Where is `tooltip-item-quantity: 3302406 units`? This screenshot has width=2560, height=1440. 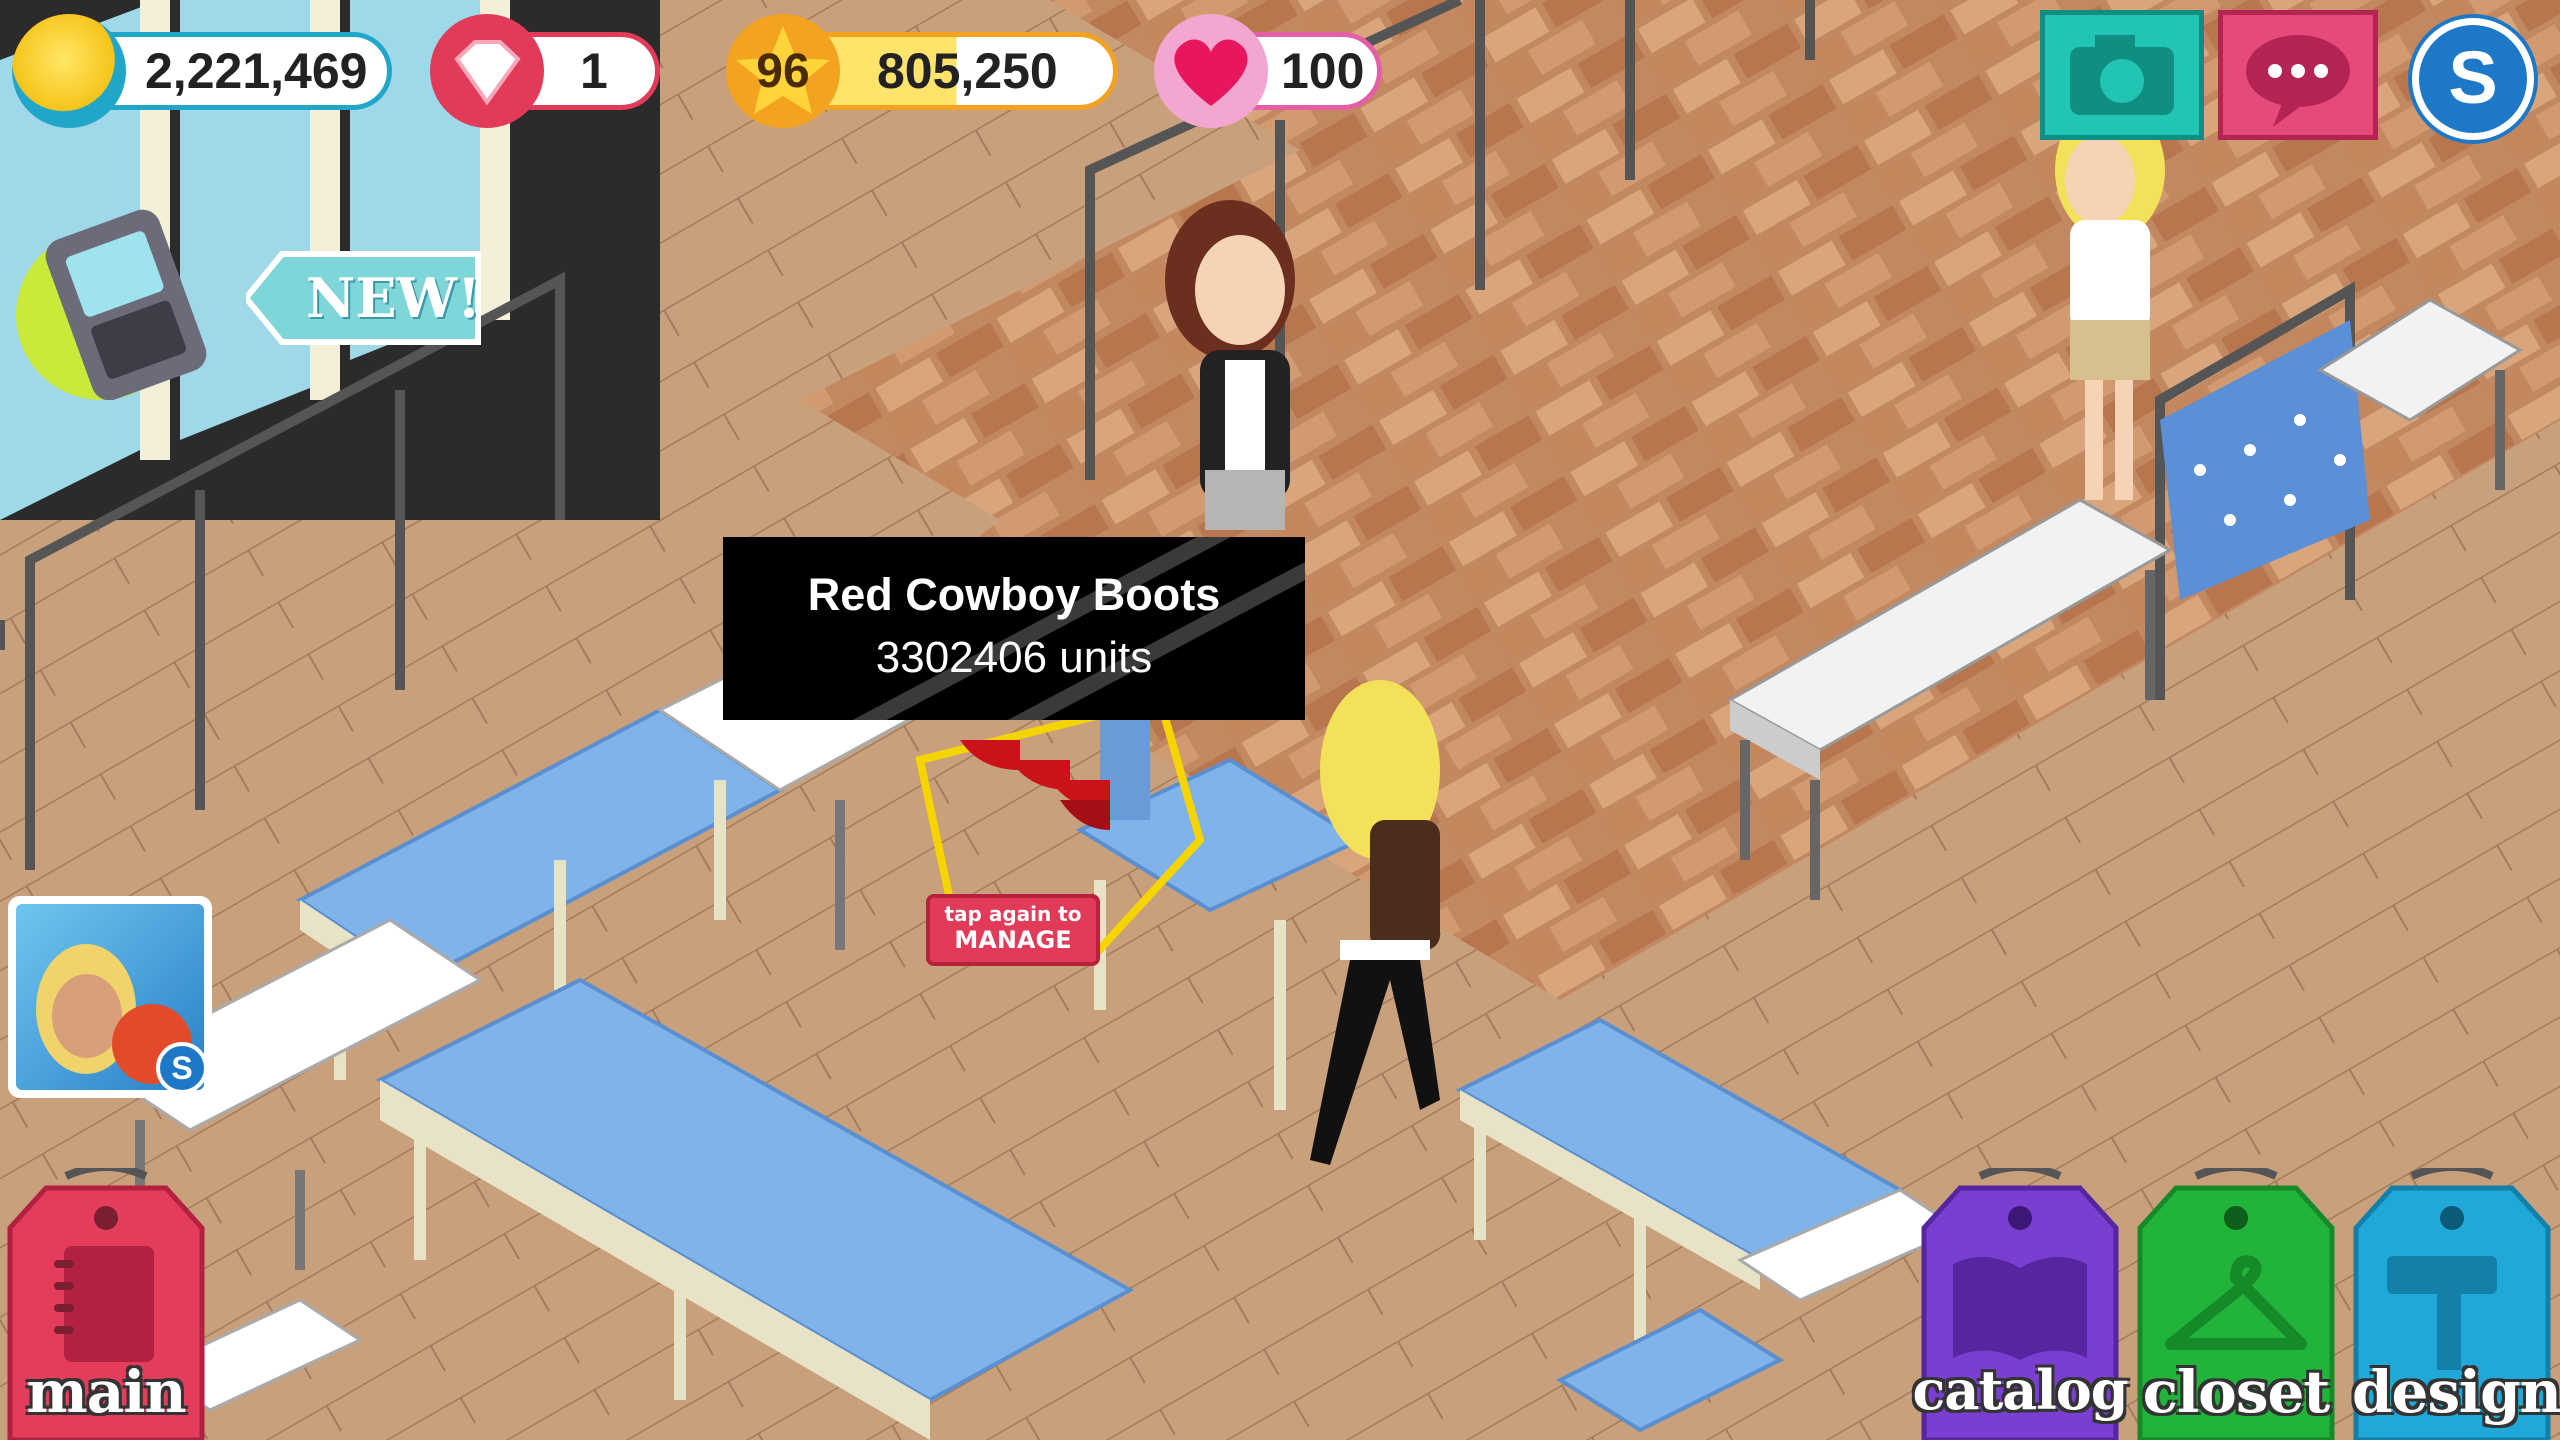
tooltip-item-quantity: 3302406 units is located at coordinates (1014, 657).